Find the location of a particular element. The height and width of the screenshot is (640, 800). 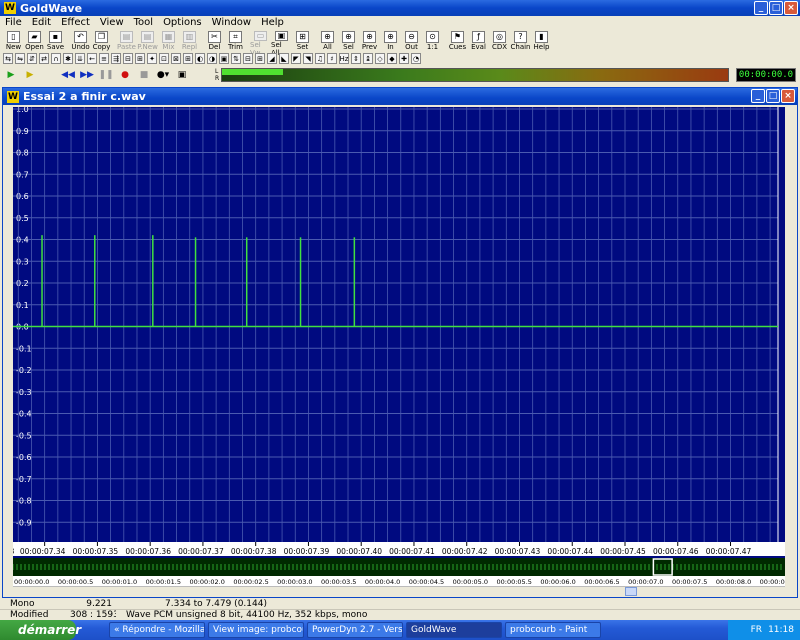

pause-icon: ❚❚ is located at coordinates (106, 75).